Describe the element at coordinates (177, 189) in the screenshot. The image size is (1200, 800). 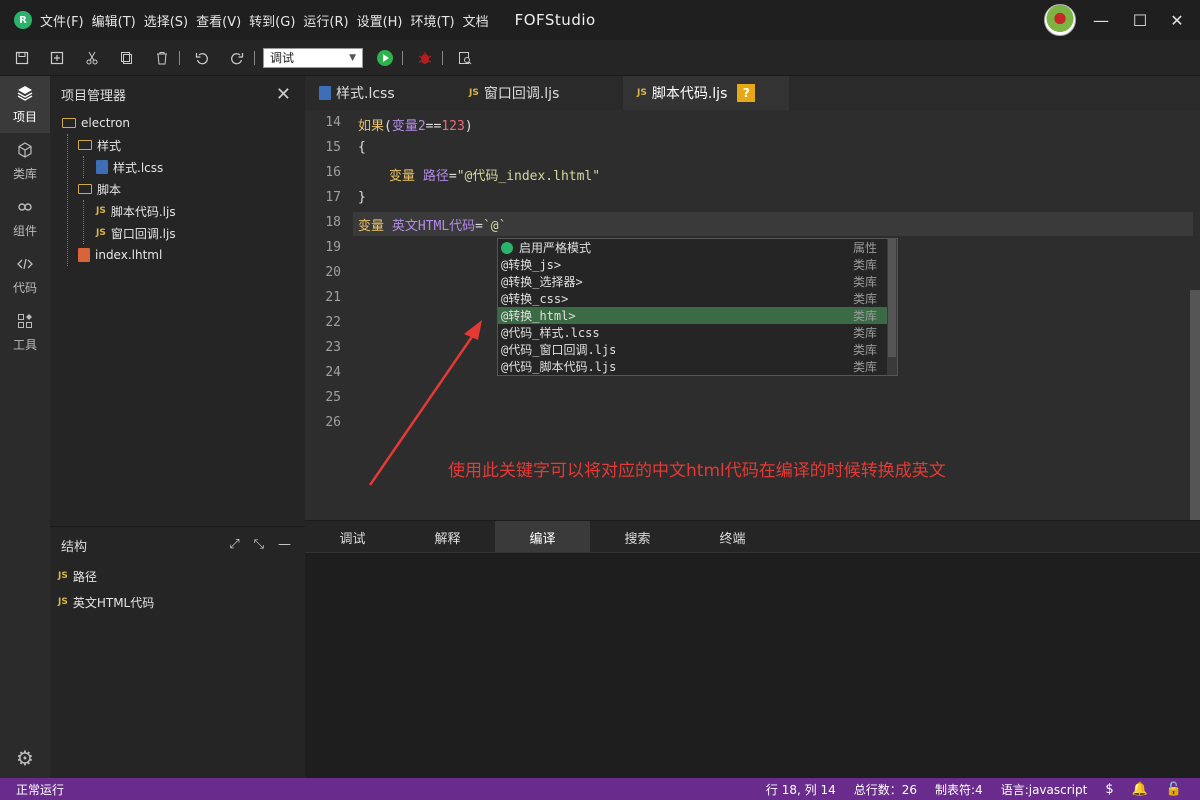
I see `tree-folder-script: 脚本` at that location.